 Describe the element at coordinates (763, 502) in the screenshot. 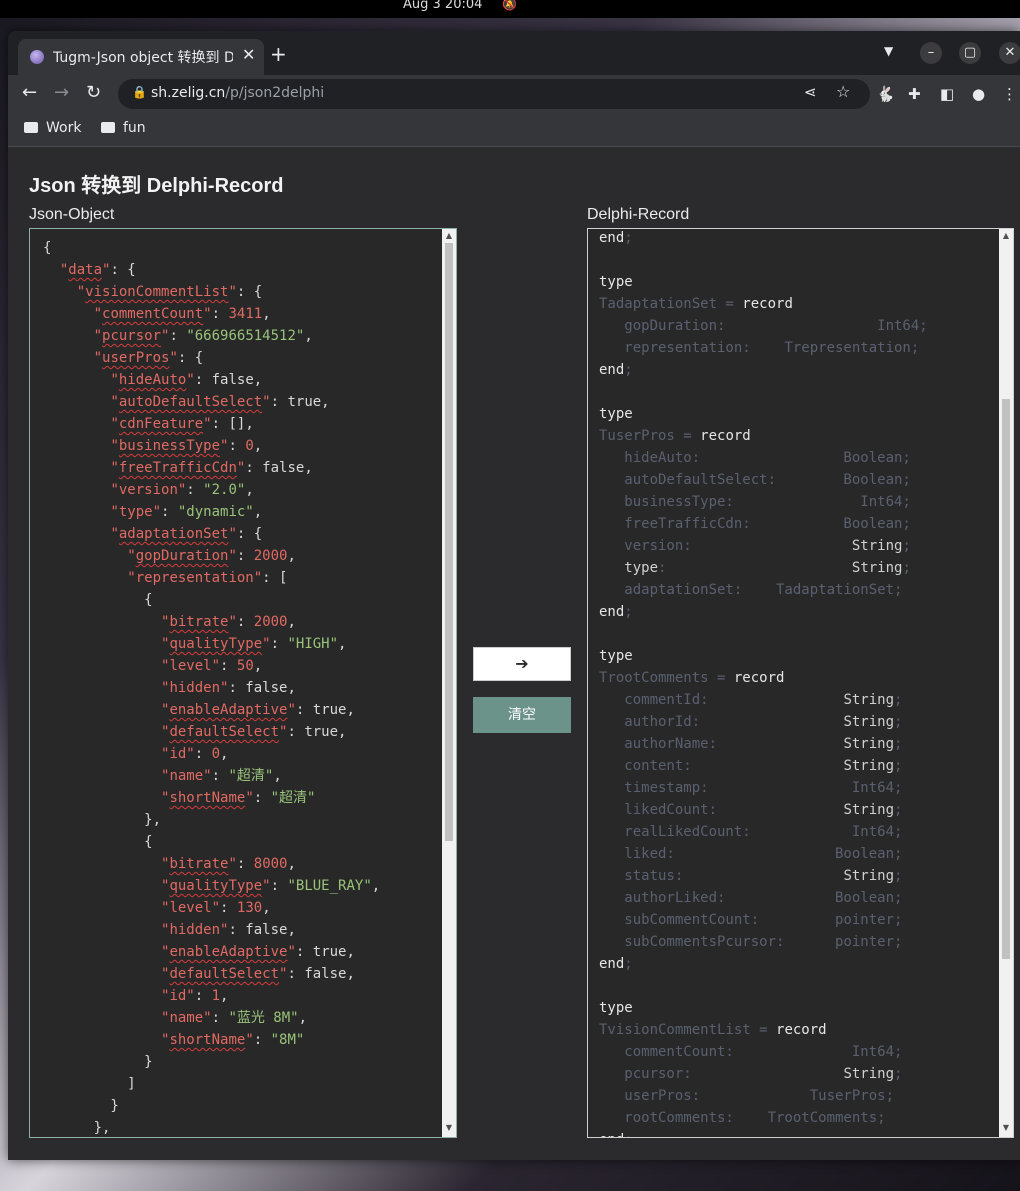

I see `delphi-line: businessType: Int64;` at that location.